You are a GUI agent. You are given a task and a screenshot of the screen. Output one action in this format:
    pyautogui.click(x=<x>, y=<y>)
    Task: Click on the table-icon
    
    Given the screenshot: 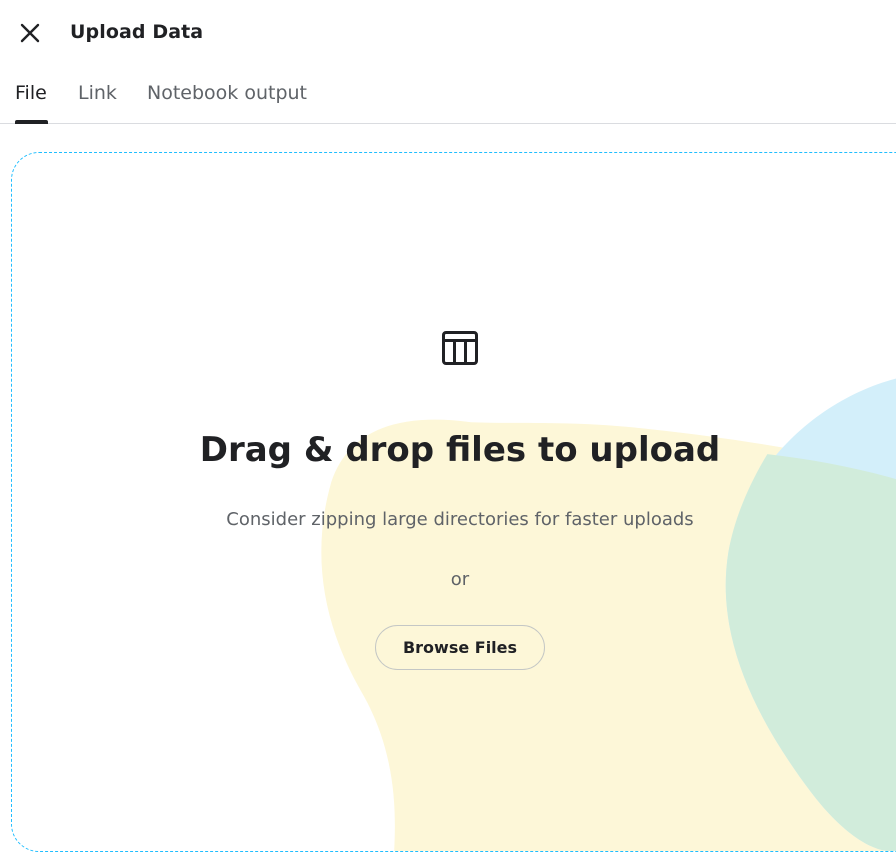 What is the action you would take?
    pyautogui.click(x=460, y=348)
    